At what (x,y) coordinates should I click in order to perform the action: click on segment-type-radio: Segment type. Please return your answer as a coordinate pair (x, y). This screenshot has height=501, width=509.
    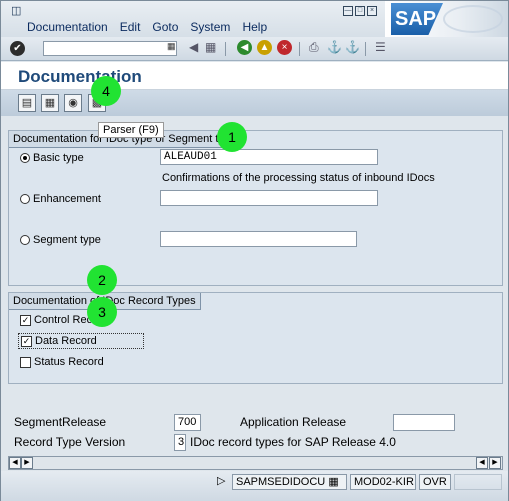
    Looking at the image, I should click on (60, 240).